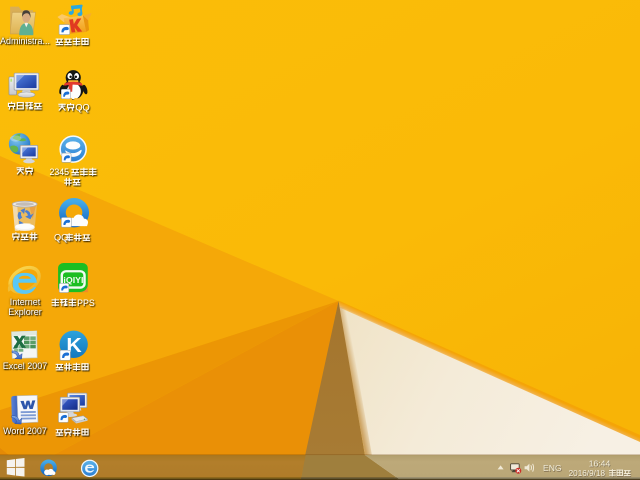 The width and height of the screenshot is (640, 480). What do you see at coordinates (86, 303) in the screenshot?
I see `svg-text: PPS` at bounding box center [86, 303].